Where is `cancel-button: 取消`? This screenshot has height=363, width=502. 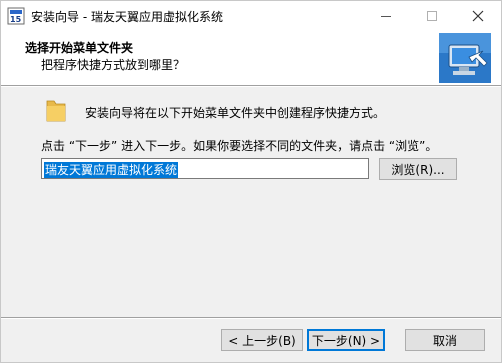
cancel-button: 取消 is located at coordinates (445, 340).